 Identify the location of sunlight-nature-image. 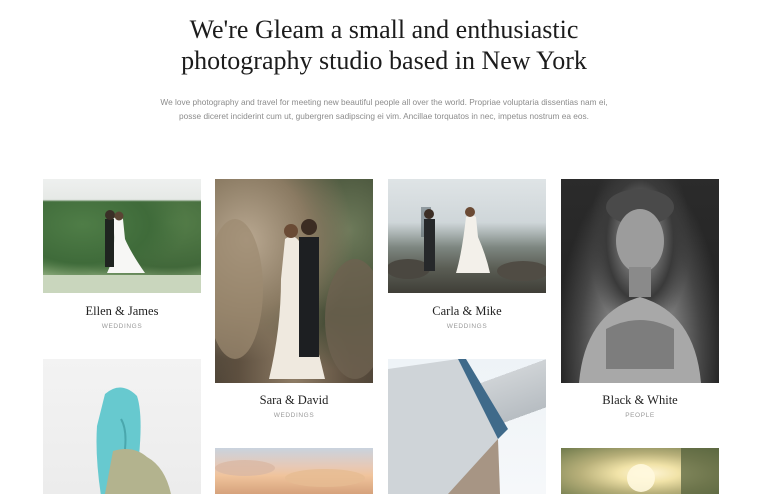
(673, 471).